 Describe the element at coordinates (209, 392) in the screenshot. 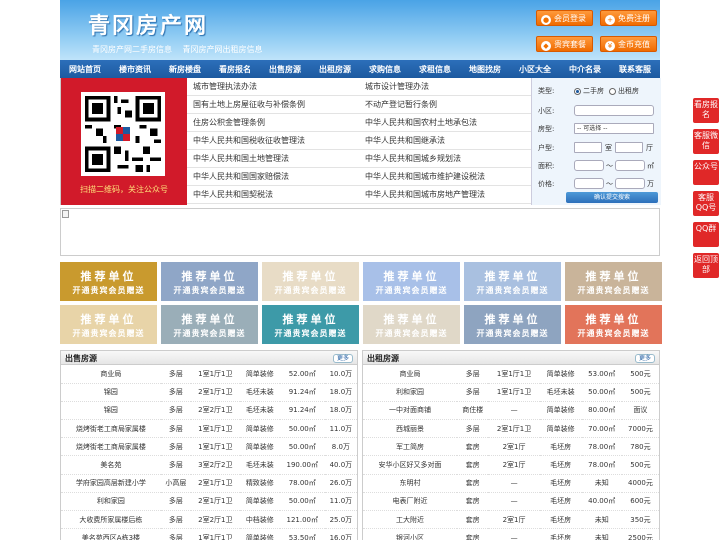

I see `listing-row: 锦园 多层 2室1厅1卫 毛坯未装 91.24㎡ 18.0万` at that location.